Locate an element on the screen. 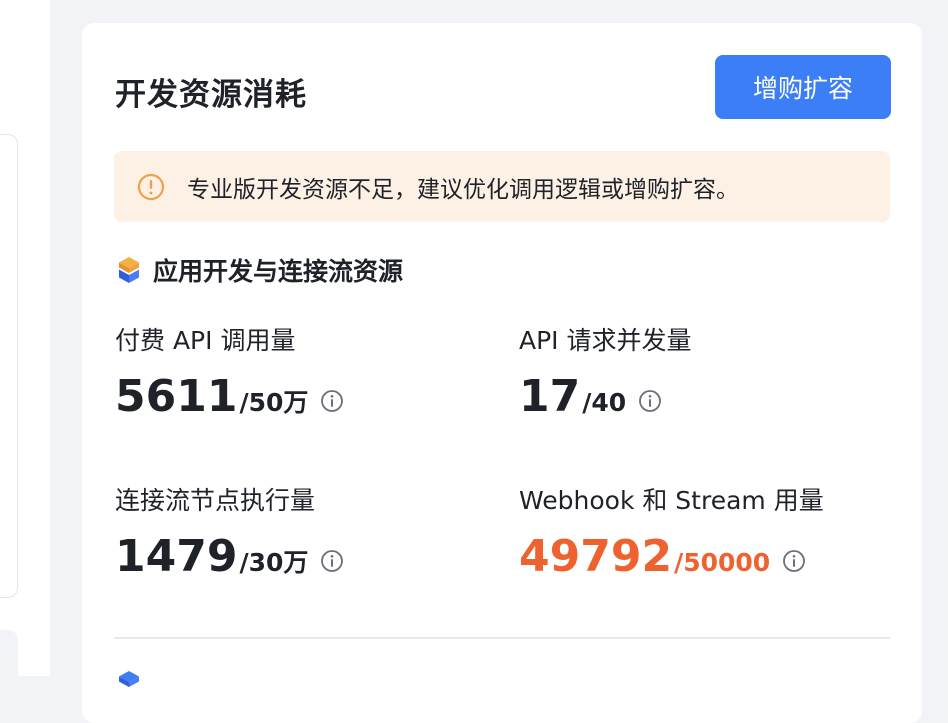  next-section-header-partial is located at coordinates (267, 684).